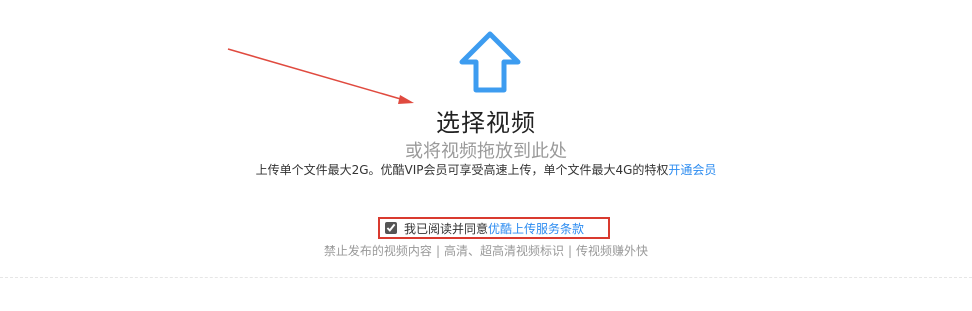 The height and width of the screenshot is (311, 972). Describe the element at coordinates (462, 170) in the screenshot. I see `upload-limit-text: 上传单个文件最大2G。优酷VIP会员可享受高速上传，单个文件最大4G的特权` at that location.